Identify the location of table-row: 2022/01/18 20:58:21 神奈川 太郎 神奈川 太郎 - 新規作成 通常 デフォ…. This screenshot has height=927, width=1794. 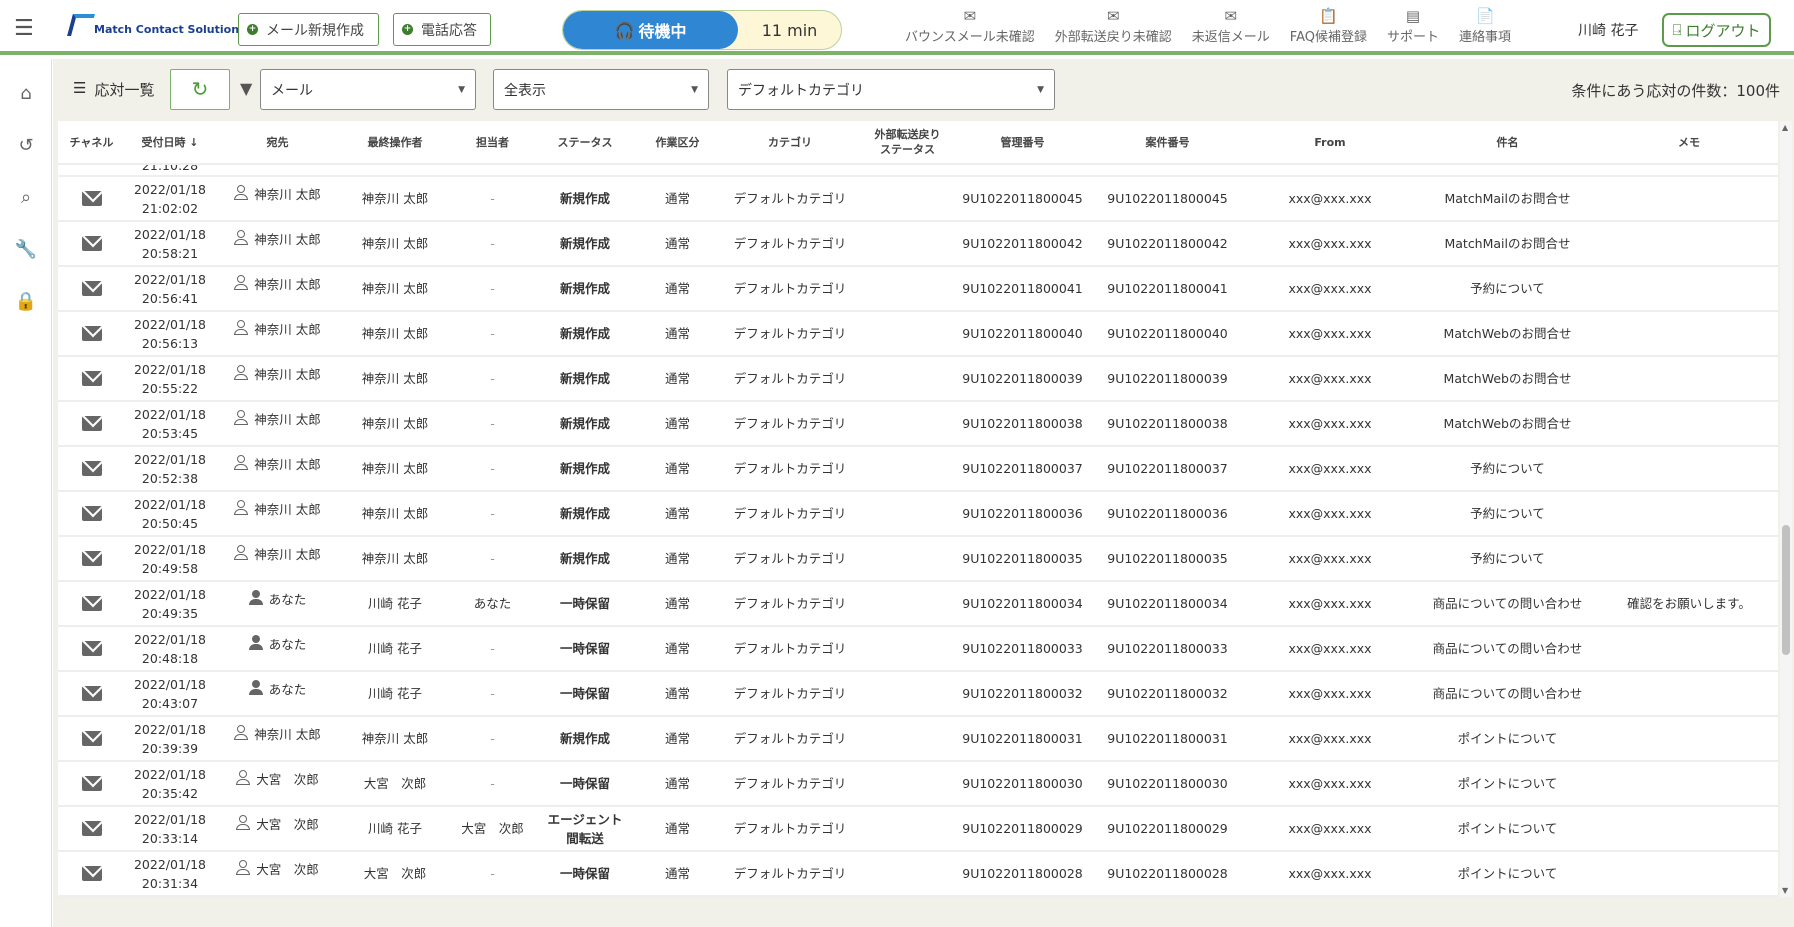
(918, 244).